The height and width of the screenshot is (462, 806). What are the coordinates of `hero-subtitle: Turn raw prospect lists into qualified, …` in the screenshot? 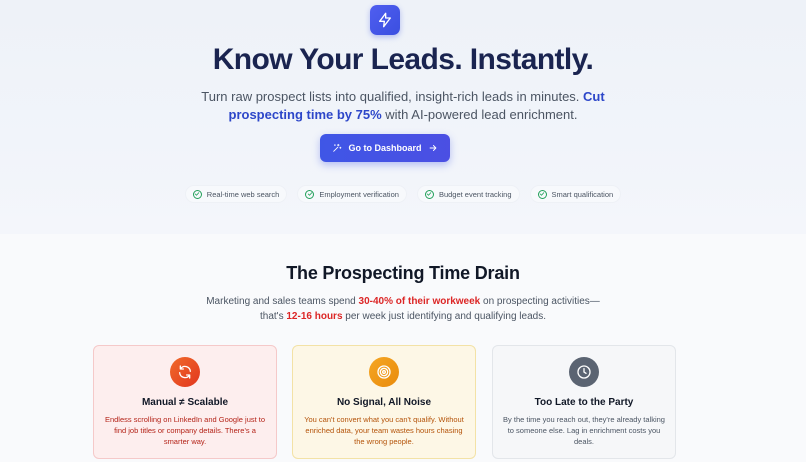 It's located at (403, 106).